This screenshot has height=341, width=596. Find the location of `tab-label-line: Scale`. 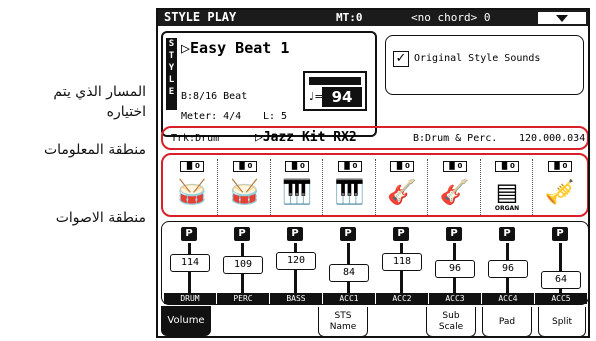

tab-label-line: Scale is located at coordinates (451, 327).